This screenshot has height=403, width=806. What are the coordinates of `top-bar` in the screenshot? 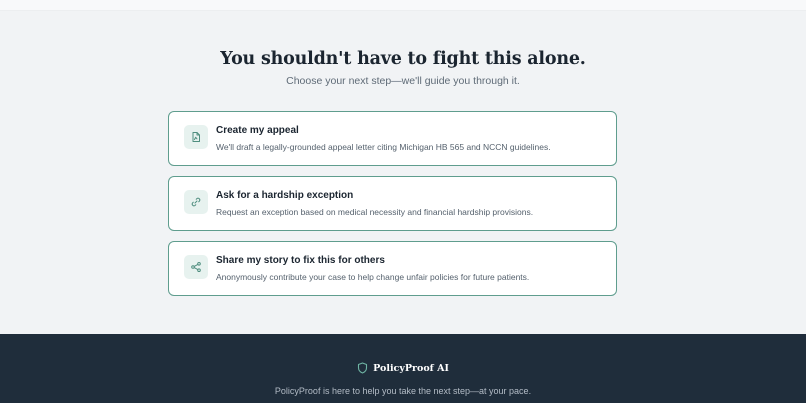 It's located at (403, 5).